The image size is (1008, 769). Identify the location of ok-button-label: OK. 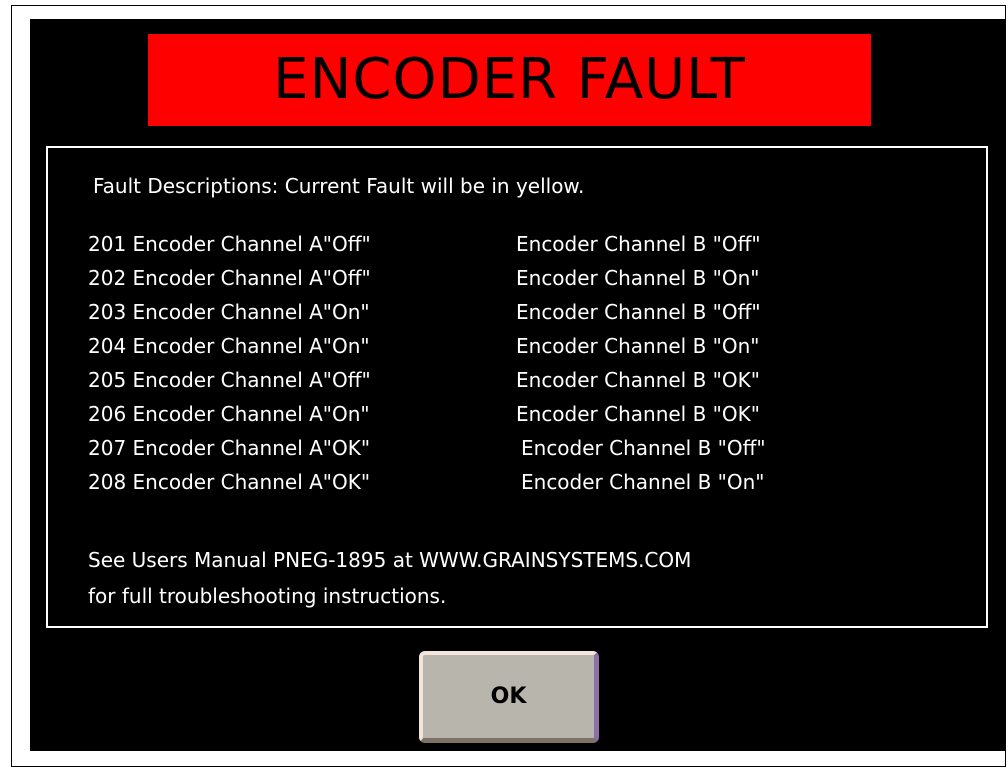
(508, 696).